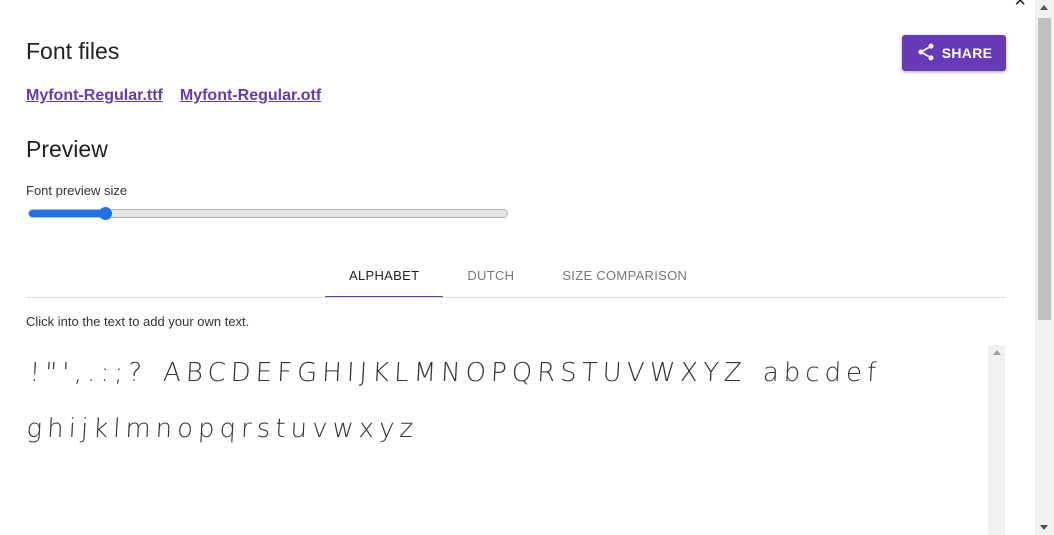 Image resolution: width=1054 pixels, height=535 pixels. I want to click on share-label: SHARE, so click(967, 53).